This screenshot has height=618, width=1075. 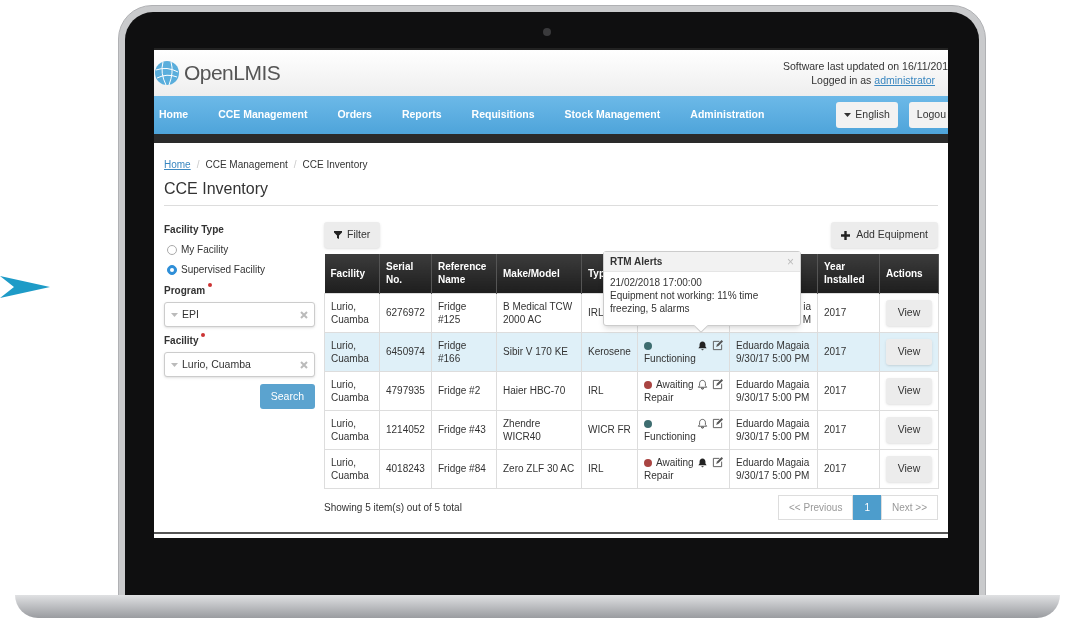 What do you see at coordinates (335, 165) in the screenshot?
I see `breadcrumb-item: CCE Inventory` at bounding box center [335, 165].